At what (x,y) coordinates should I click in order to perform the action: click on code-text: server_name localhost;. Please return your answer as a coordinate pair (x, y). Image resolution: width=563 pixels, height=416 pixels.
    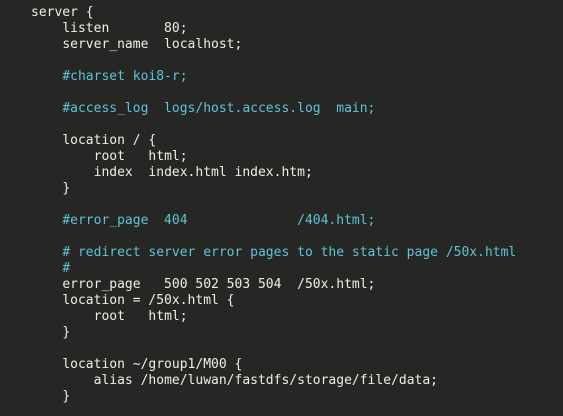
    Looking at the image, I should click on (152, 44).